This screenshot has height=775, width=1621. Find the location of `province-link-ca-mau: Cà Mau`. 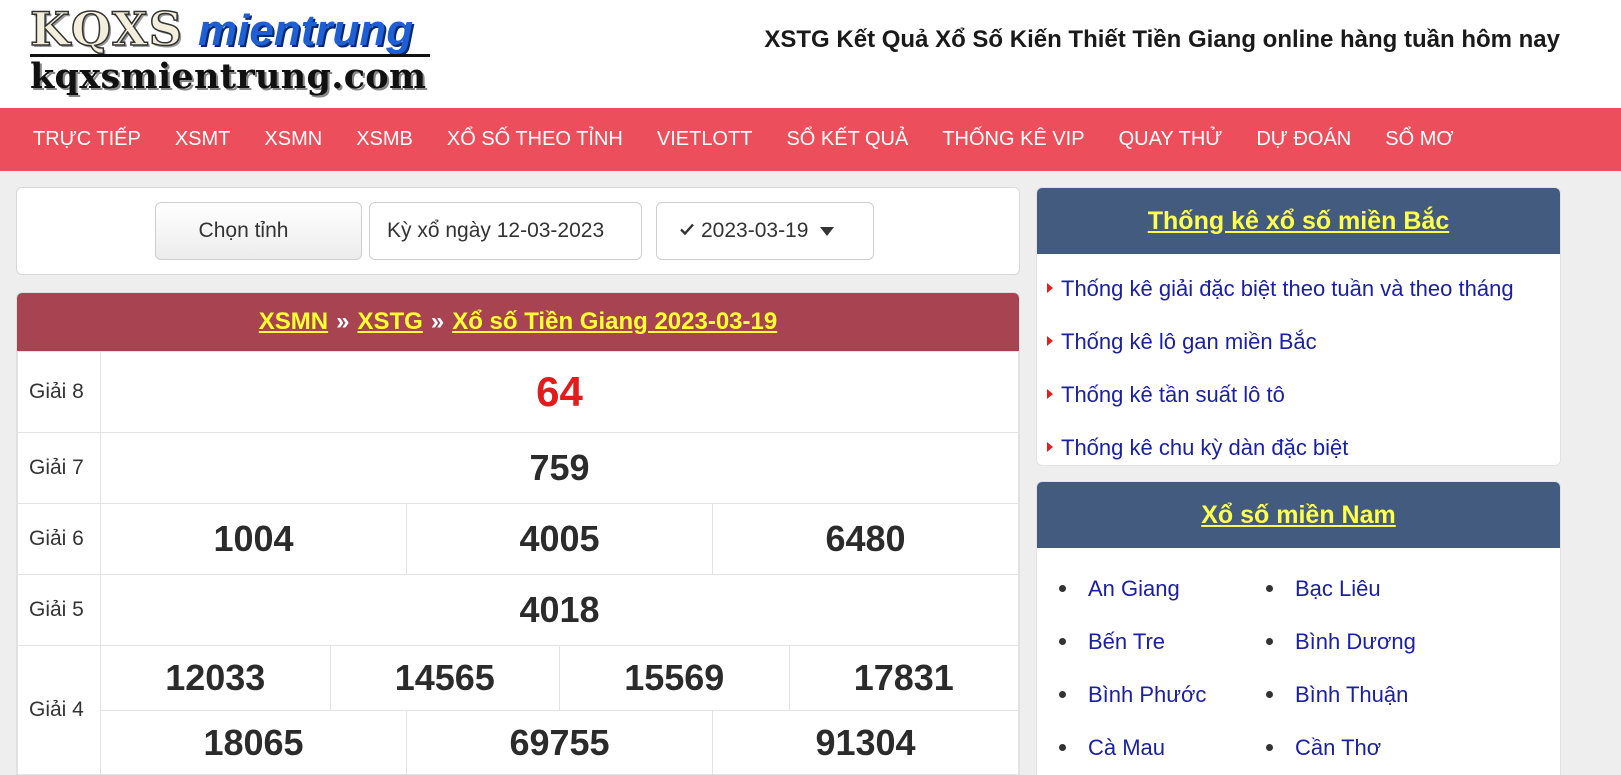

province-link-ca-mau: Cà Mau is located at coordinates (1162, 747).